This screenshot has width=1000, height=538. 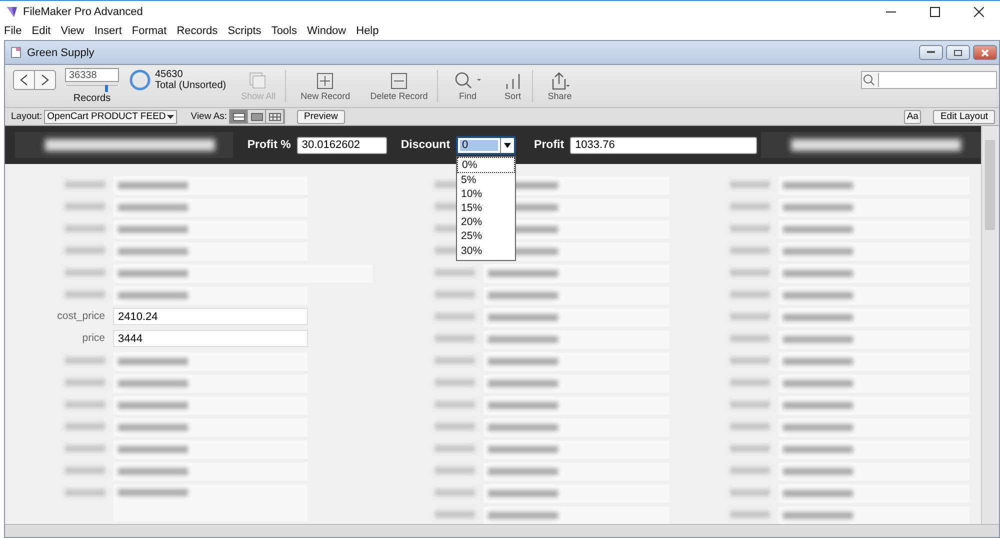 I want to click on preview-button: Preview, so click(x=321, y=117).